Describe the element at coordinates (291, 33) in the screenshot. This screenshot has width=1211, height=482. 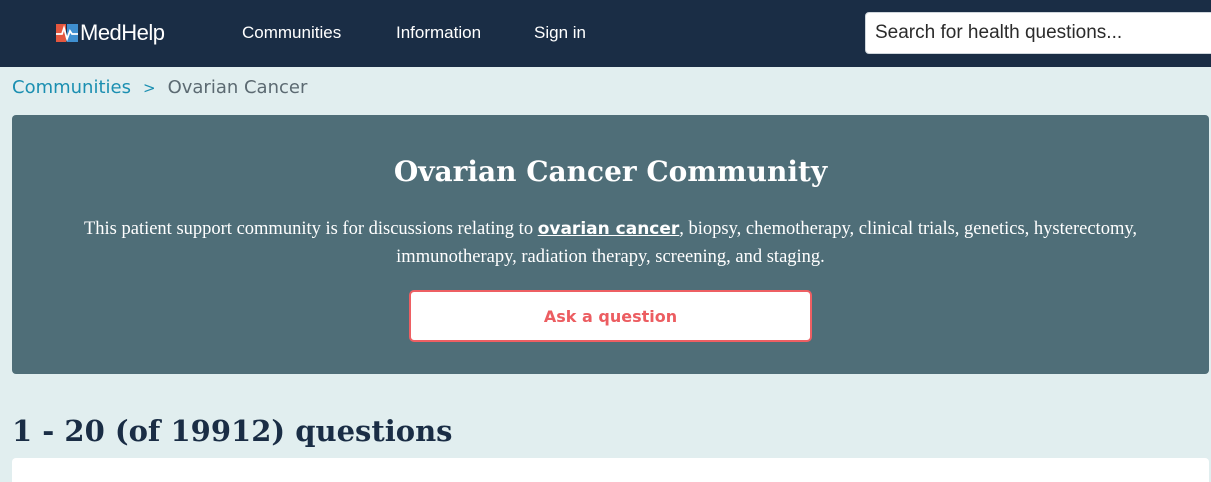
I see `nav-communities: Communities` at that location.